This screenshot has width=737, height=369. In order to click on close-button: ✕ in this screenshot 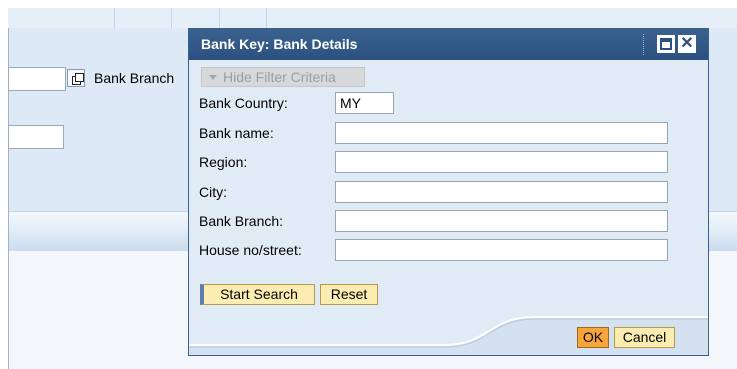, I will do `click(687, 44)`.